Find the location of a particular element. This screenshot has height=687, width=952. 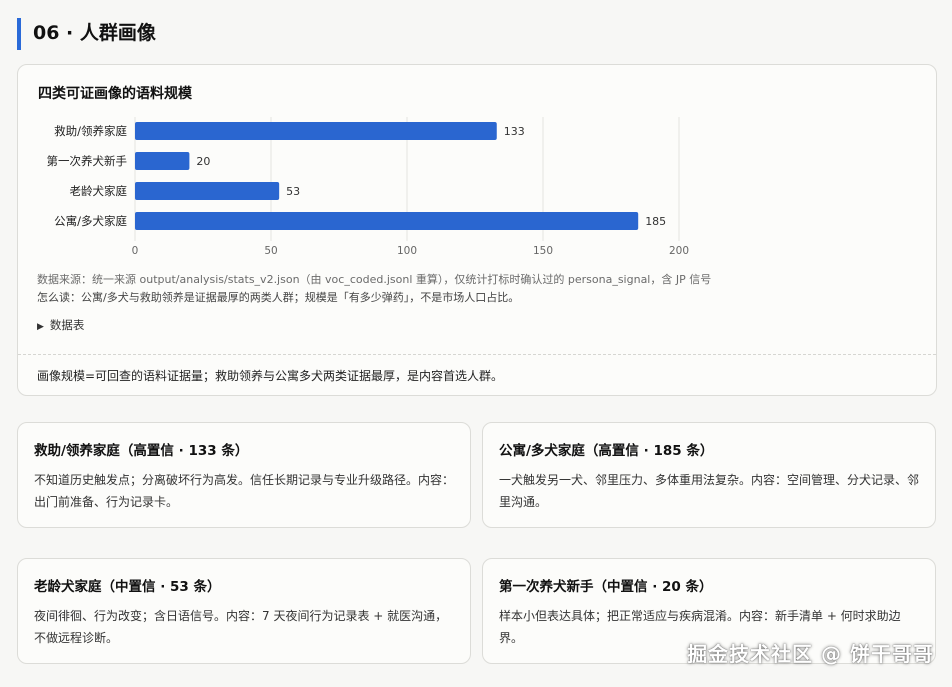

x-tick-label: 0 is located at coordinates (135, 251).